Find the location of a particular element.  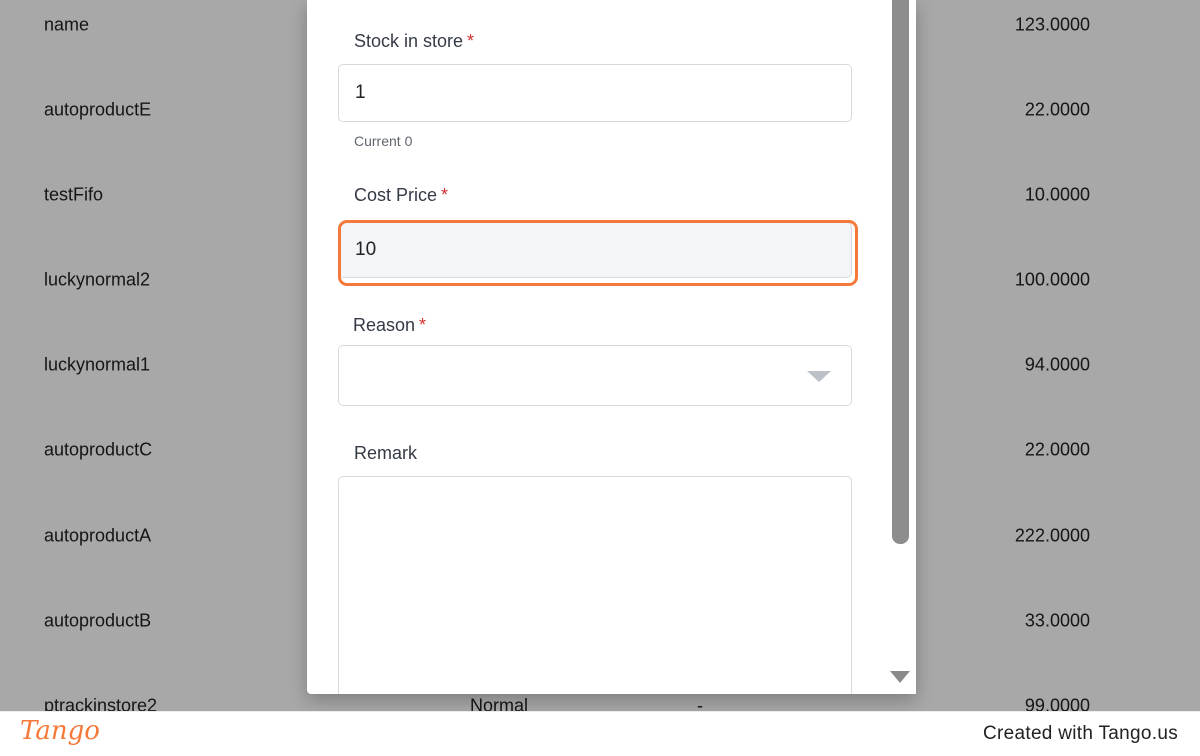

reason-label-text: Reason is located at coordinates (384, 325).